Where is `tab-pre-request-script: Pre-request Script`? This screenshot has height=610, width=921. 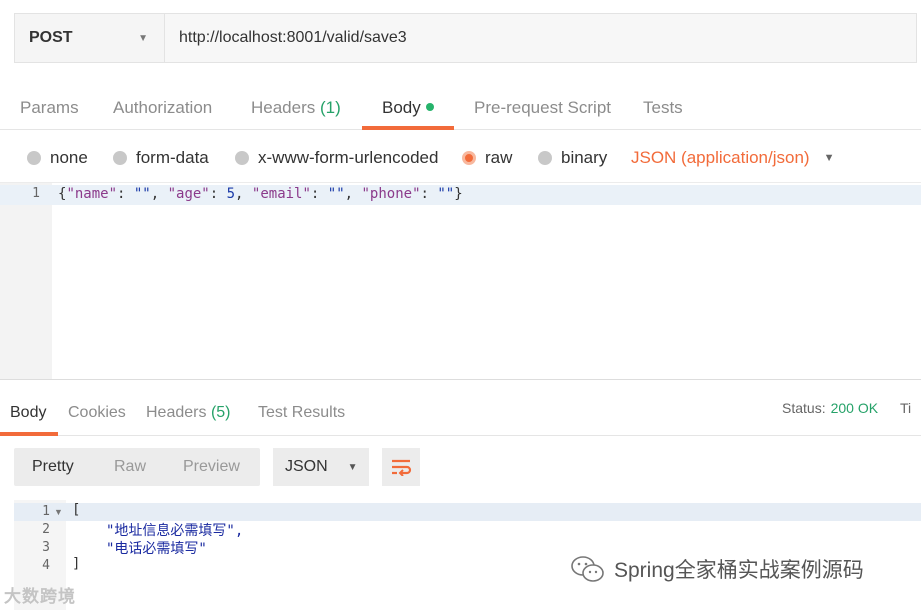 tab-pre-request-script: Pre-request Script is located at coordinates (542, 108).